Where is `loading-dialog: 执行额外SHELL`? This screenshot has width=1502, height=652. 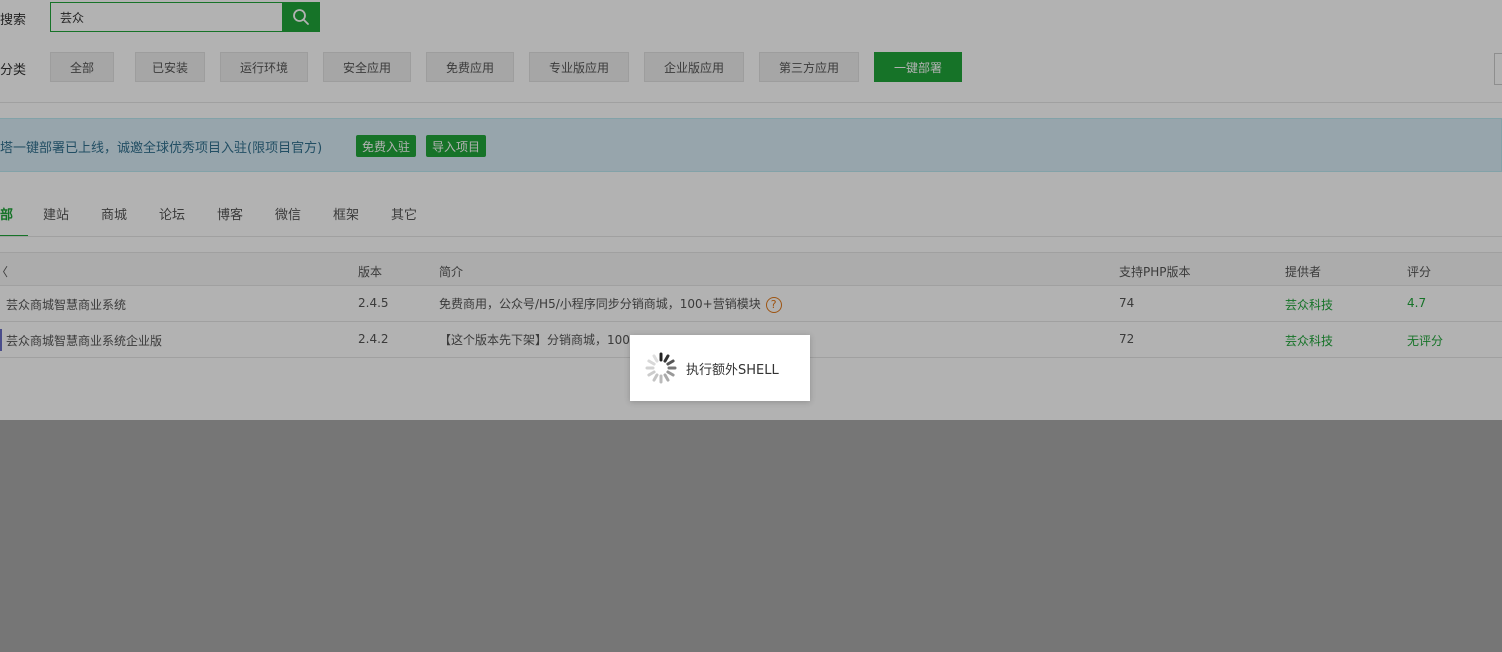 loading-dialog: 执行额外SHELL is located at coordinates (720, 368).